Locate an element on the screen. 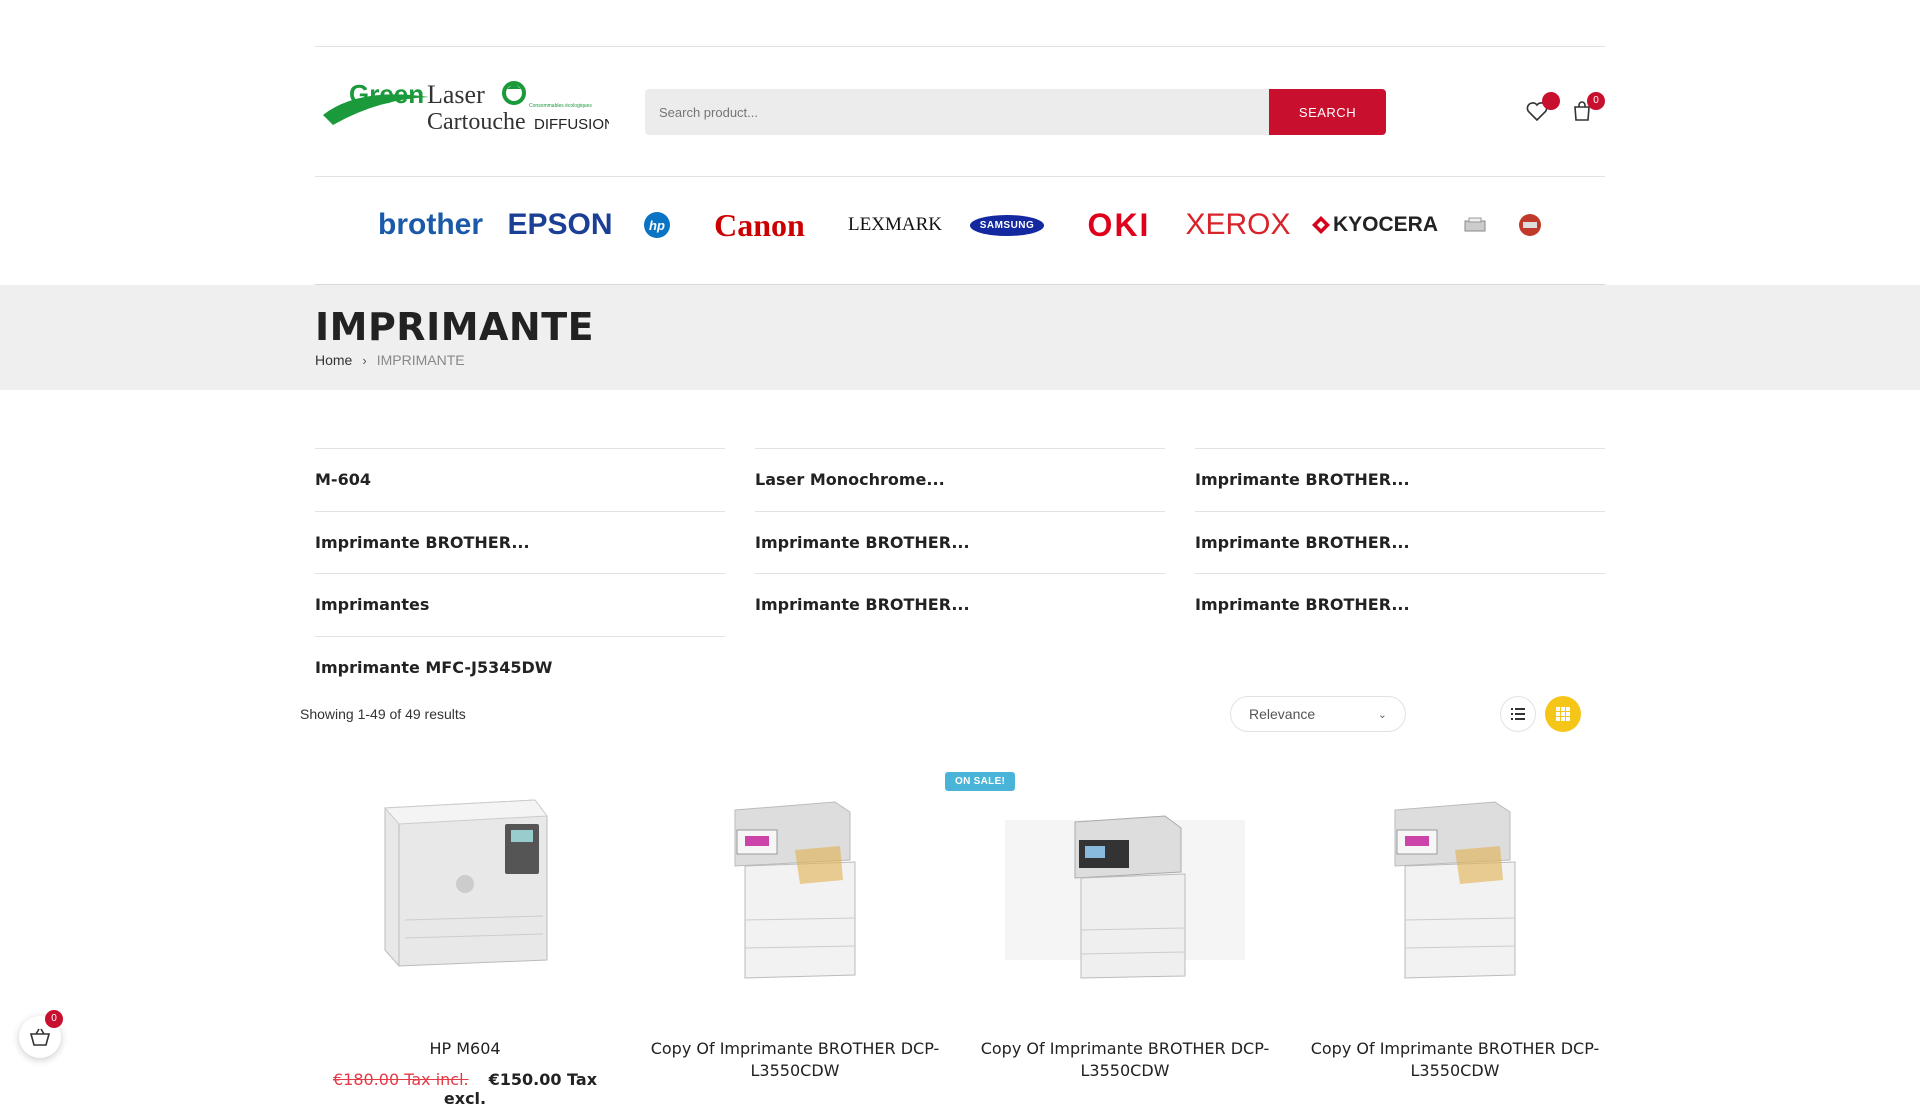 Image resolution: width=1920 pixels, height=1108 pixels. brand-kyocera: KYOCERA is located at coordinates (1375, 225).